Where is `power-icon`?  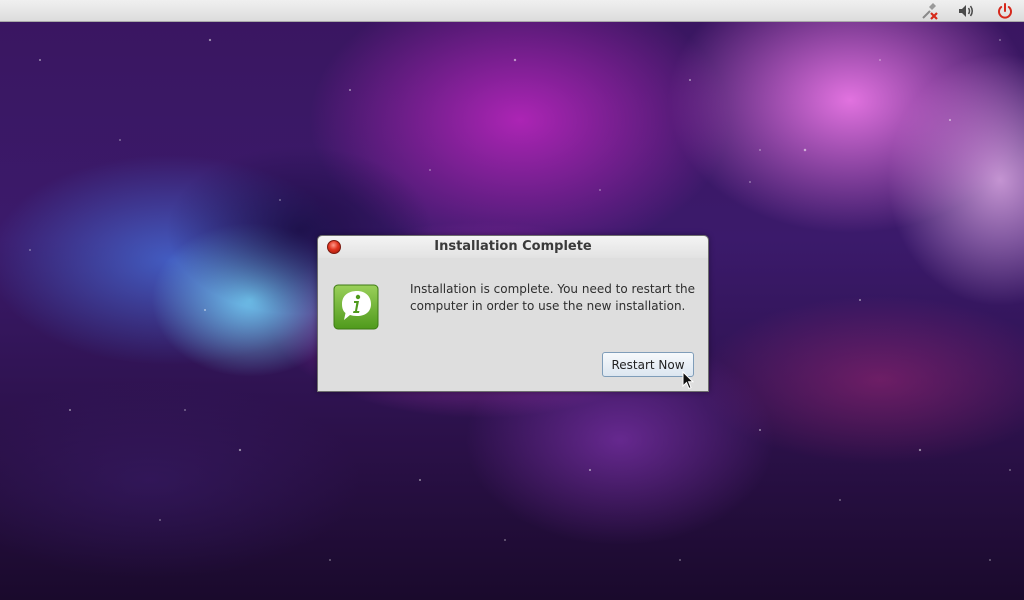
power-icon is located at coordinates (1005, 11).